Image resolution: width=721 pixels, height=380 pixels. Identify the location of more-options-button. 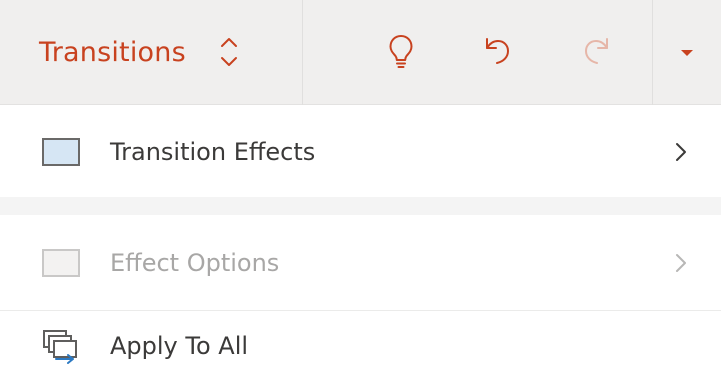
(687, 52).